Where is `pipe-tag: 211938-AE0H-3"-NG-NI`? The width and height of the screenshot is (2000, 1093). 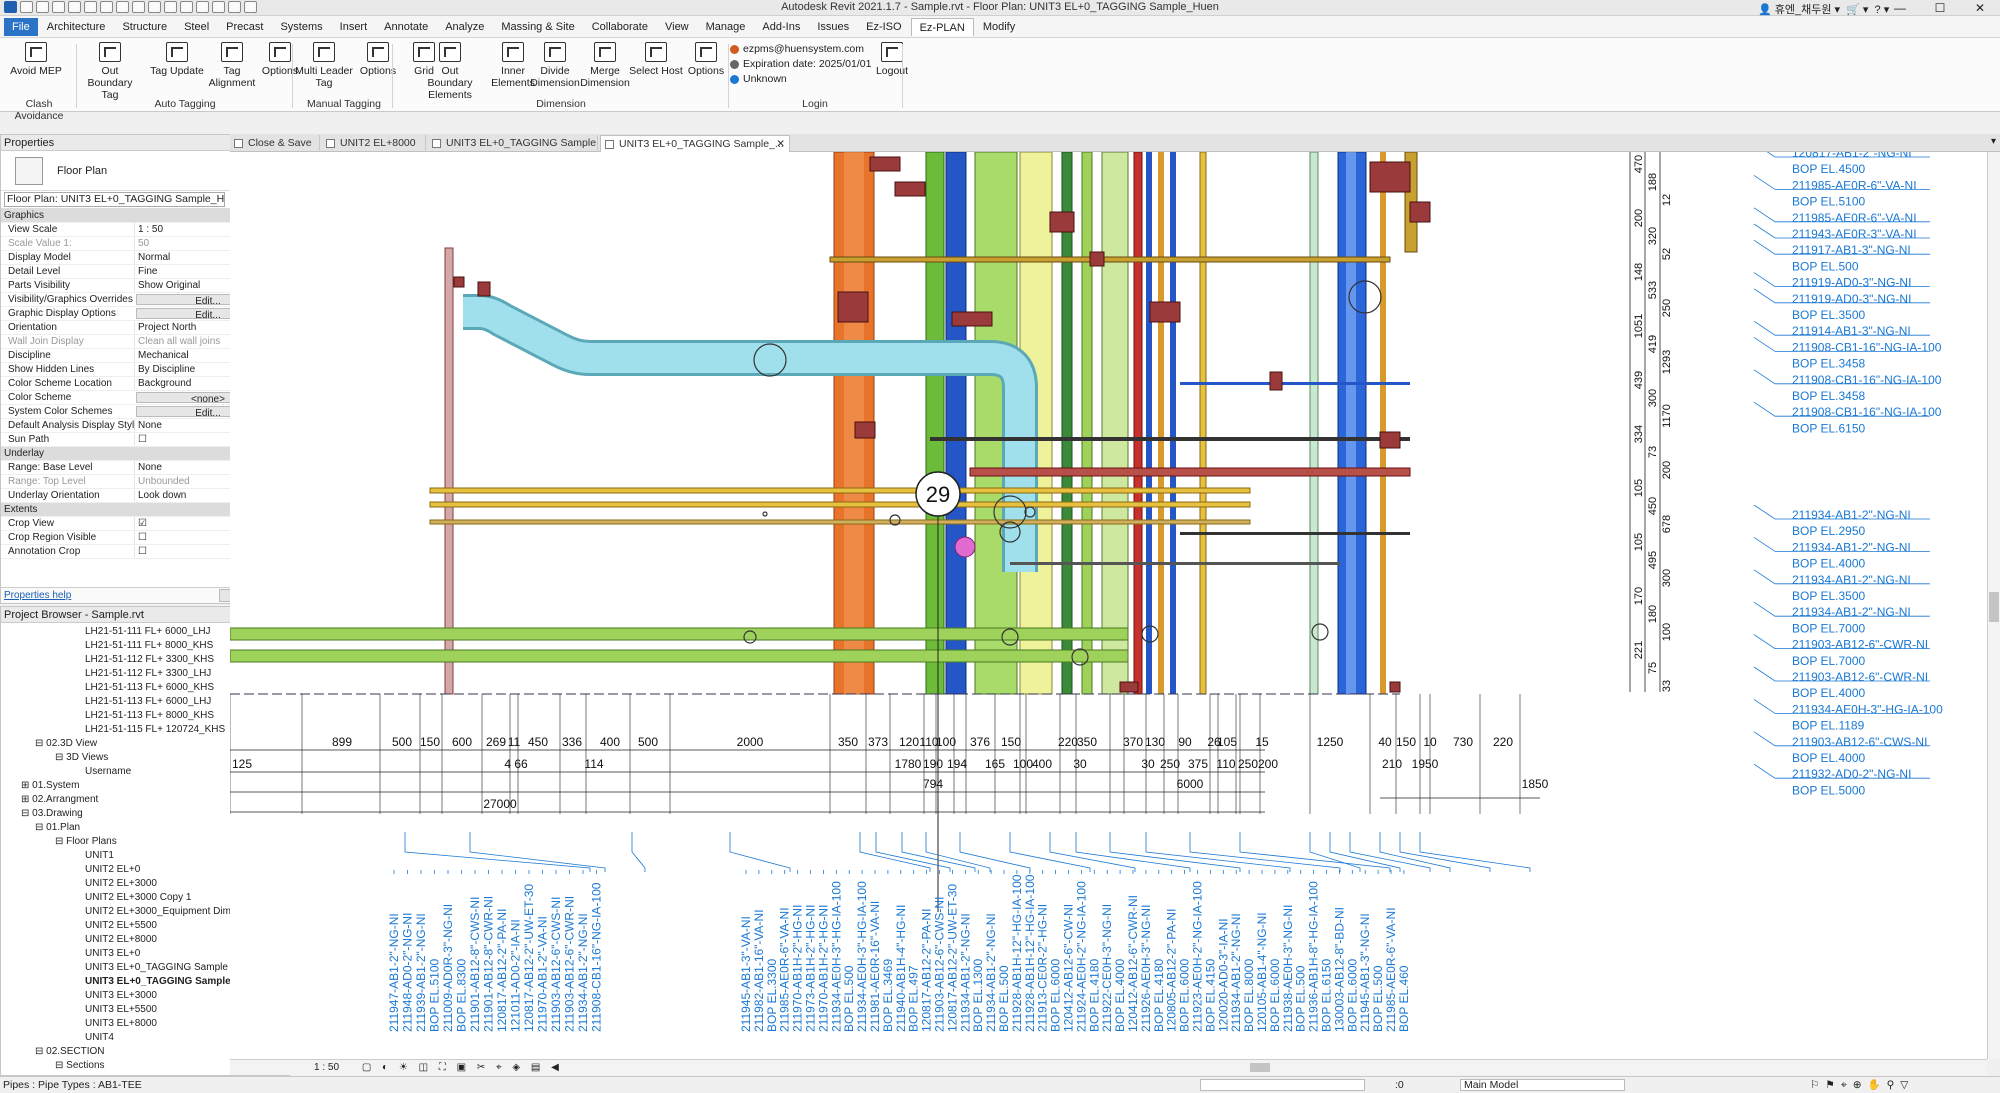 pipe-tag: 211938-AE0H-3"-NG-NI is located at coordinates (1288, 968).